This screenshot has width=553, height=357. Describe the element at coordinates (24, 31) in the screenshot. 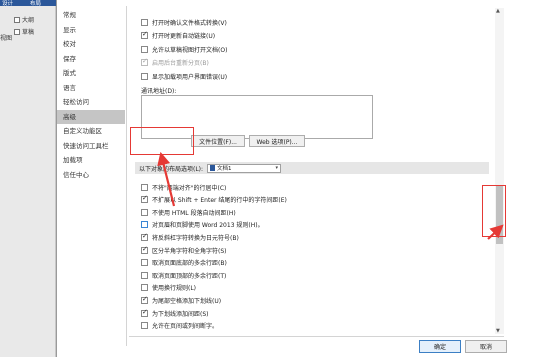

I see `draft-view-item: 草稿` at that location.